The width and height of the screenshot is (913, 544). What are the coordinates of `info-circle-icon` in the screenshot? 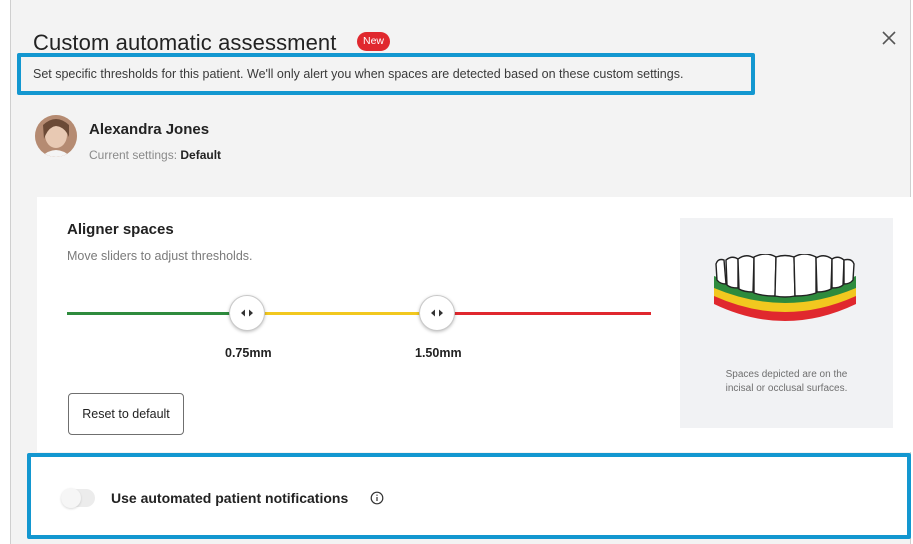 It's located at (377, 498).